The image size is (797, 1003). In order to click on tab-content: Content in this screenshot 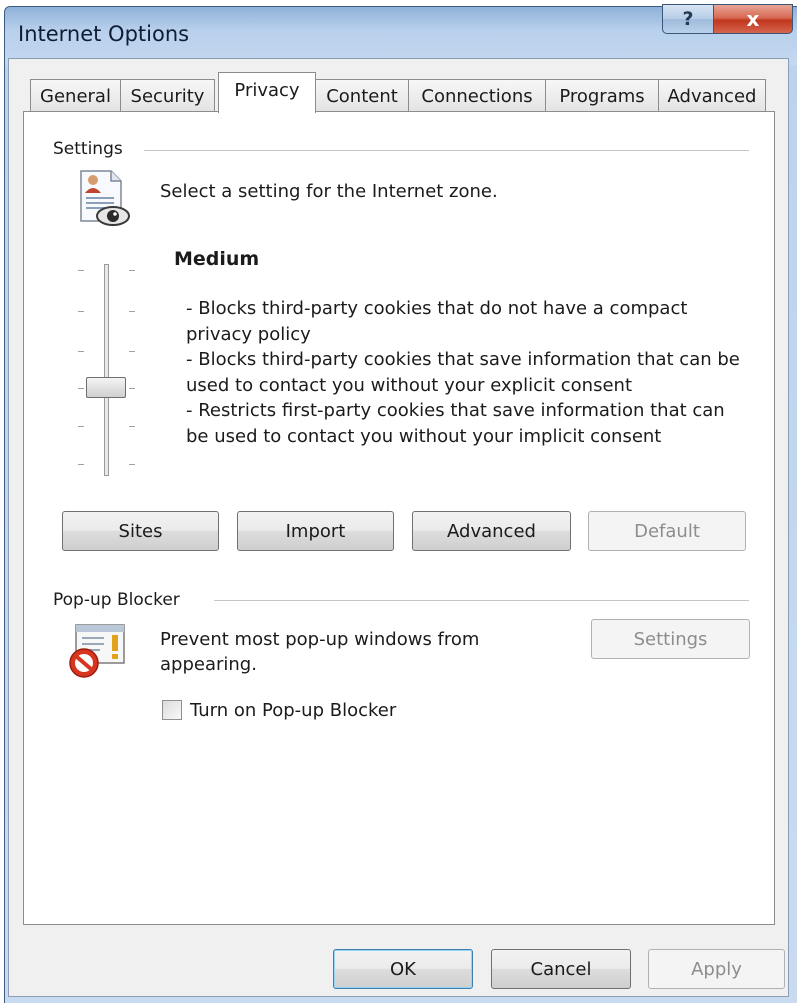, I will do `click(362, 95)`.